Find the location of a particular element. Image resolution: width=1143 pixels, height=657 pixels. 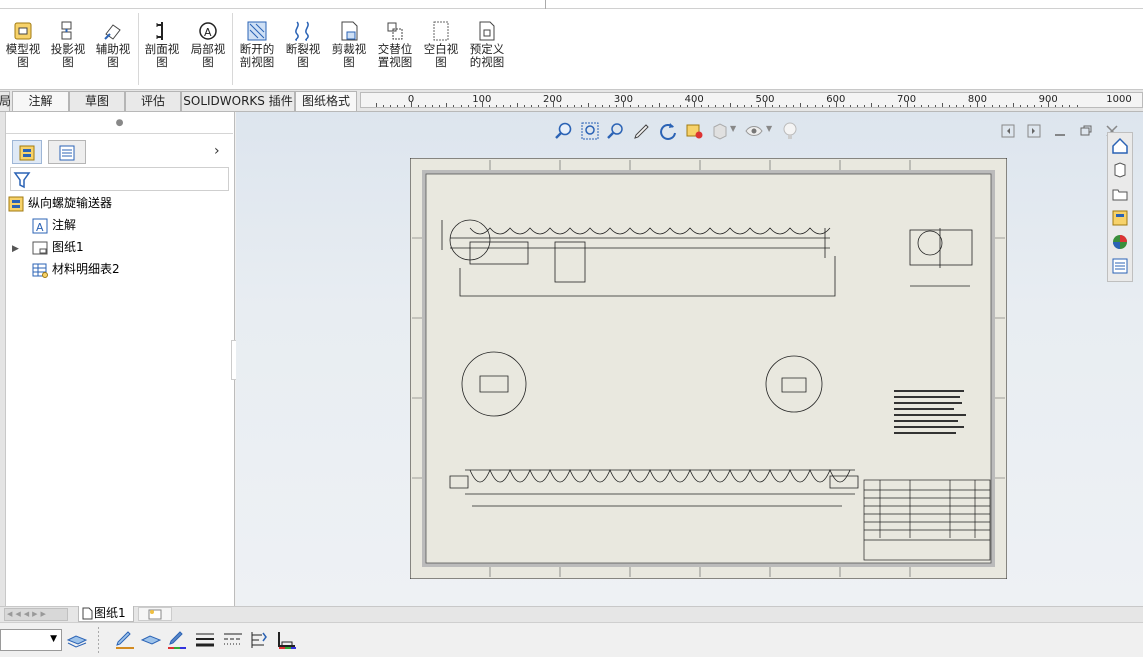

expand-arrow-icon: ▶ is located at coordinates (19, 249).